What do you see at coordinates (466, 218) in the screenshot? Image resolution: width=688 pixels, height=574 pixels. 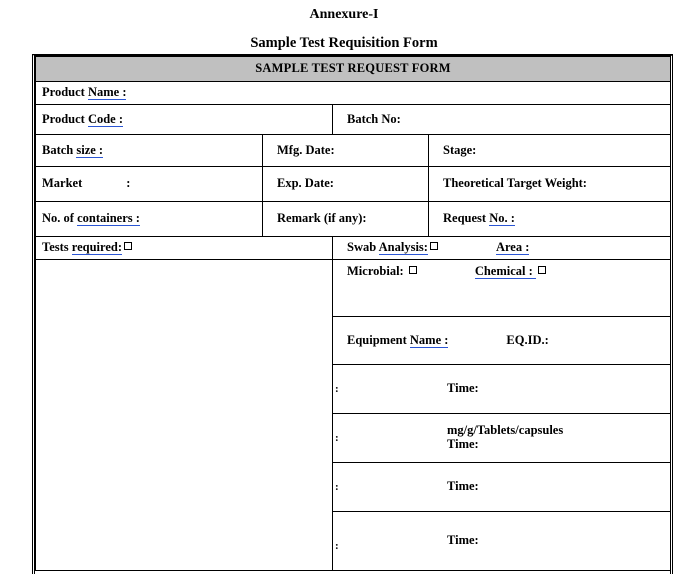 I see `request-no-label: Request` at bounding box center [466, 218].